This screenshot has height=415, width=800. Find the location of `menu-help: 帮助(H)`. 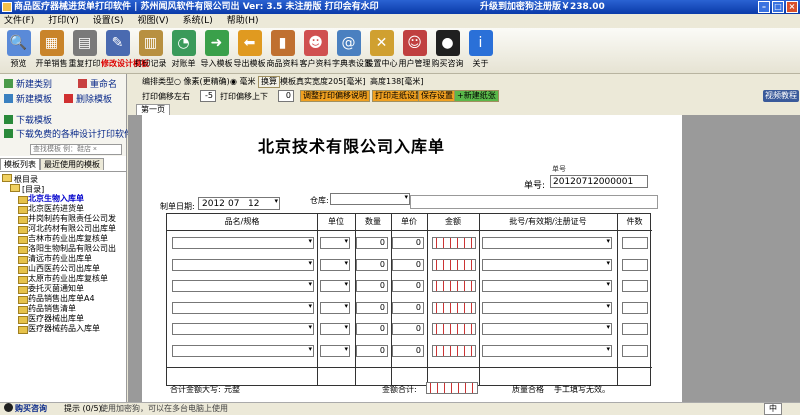

menu-help: 帮助(H) is located at coordinates (243, 21).